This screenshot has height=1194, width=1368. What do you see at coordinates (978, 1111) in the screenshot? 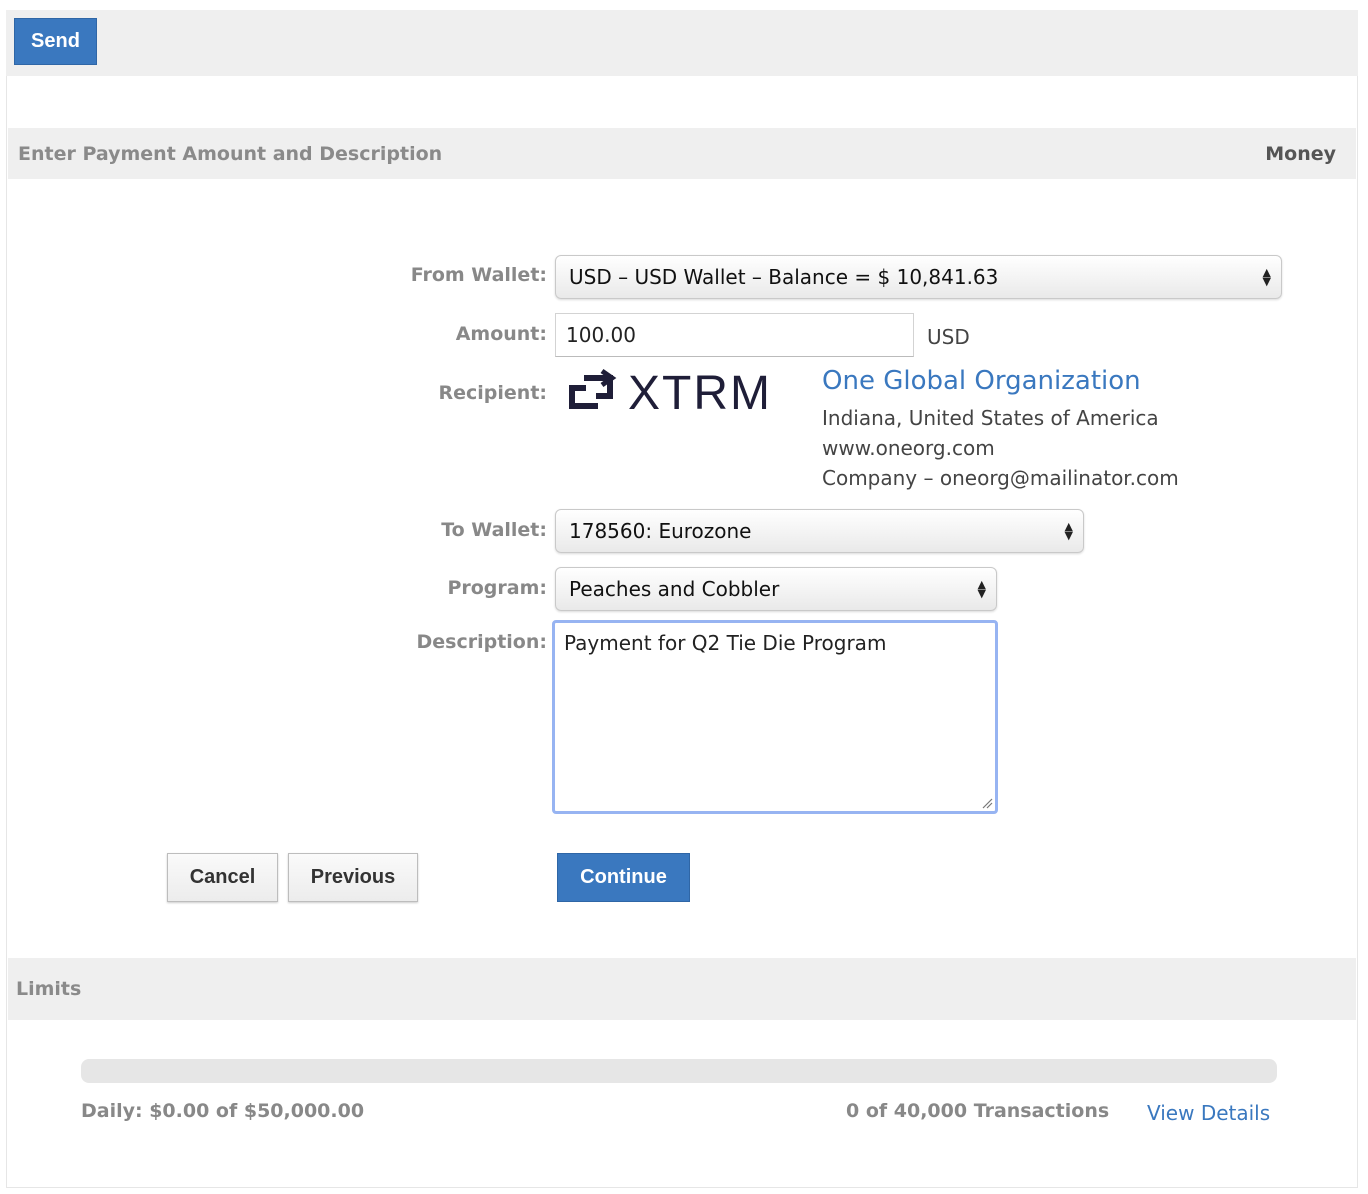
I see `transactions-limit-text: 0 of 40,000 Transactions` at bounding box center [978, 1111].